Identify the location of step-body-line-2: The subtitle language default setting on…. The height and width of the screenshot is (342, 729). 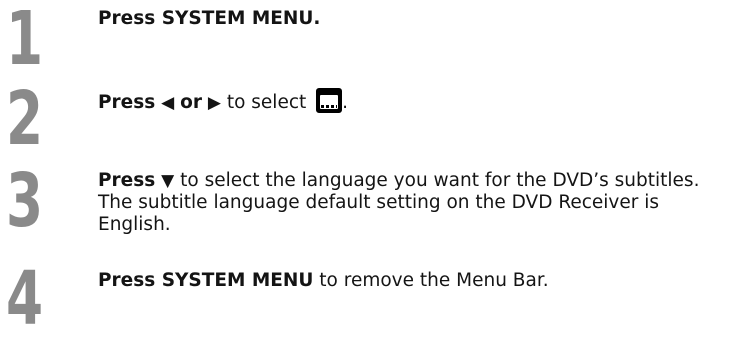
(379, 202).